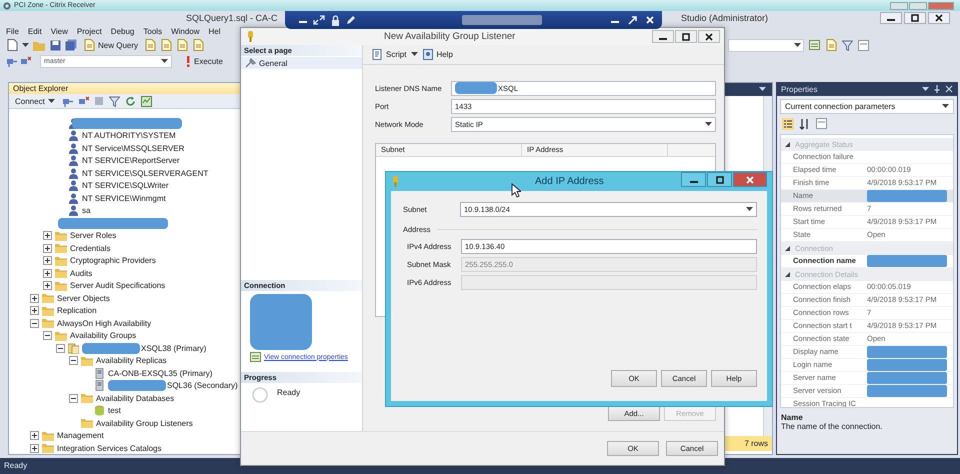  What do you see at coordinates (89, 31) in the screenshot?
I see `menu-item: Project` at bounding box center [89, 31].